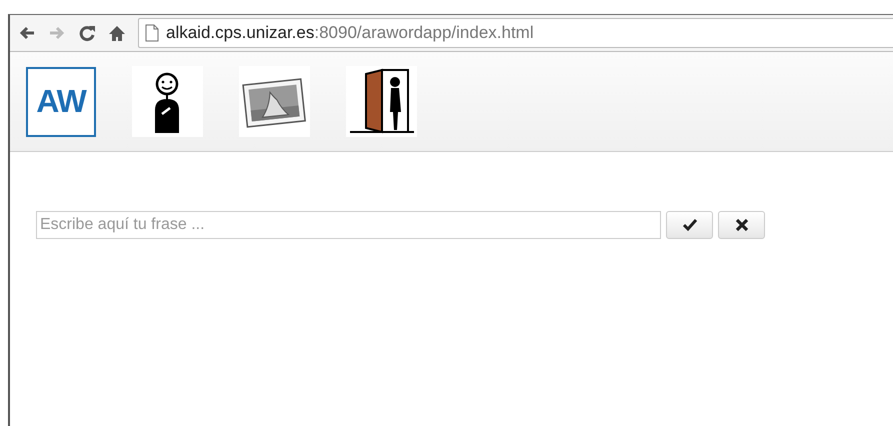 The height and width of the screenshot is (426, 893). I want to click on check-icon, so click(689, 225).